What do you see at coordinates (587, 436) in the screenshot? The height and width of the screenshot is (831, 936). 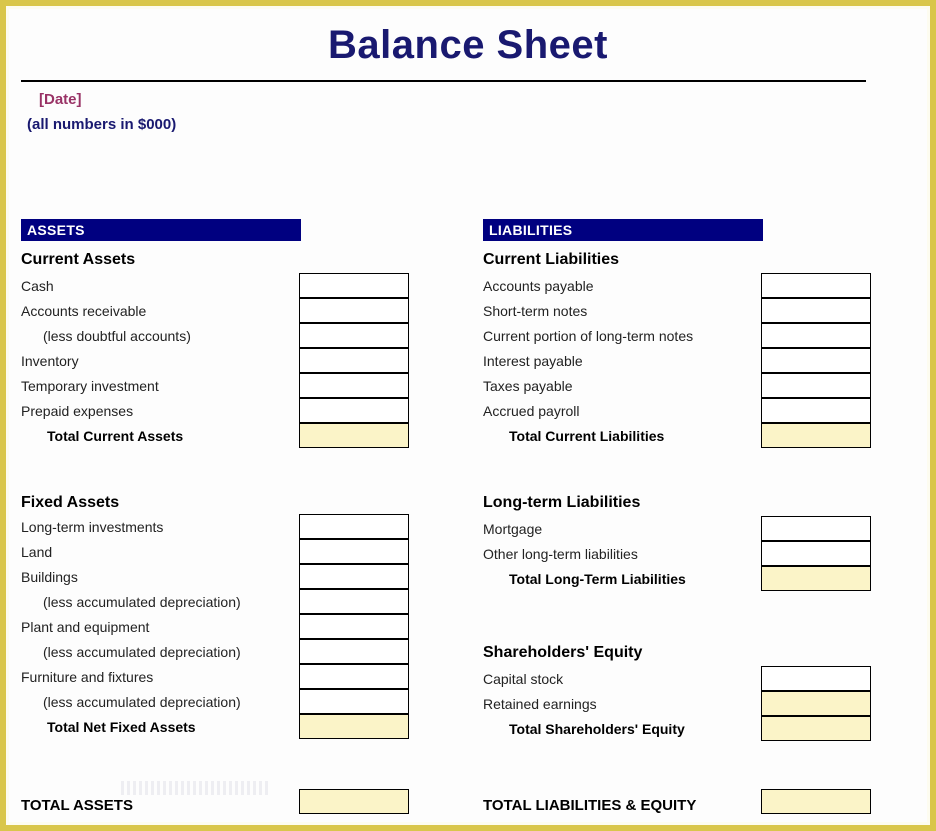 I see `total-row-label-total-current-liabilities: Total Current Liabilities` at bounding box center [587, 436].